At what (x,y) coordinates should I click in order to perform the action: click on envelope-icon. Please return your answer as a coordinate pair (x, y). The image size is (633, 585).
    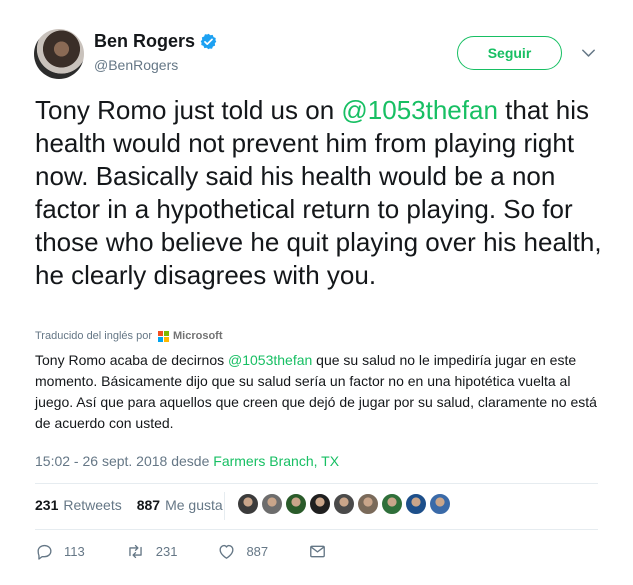
    Looking at the image, I should click on (317, 551).